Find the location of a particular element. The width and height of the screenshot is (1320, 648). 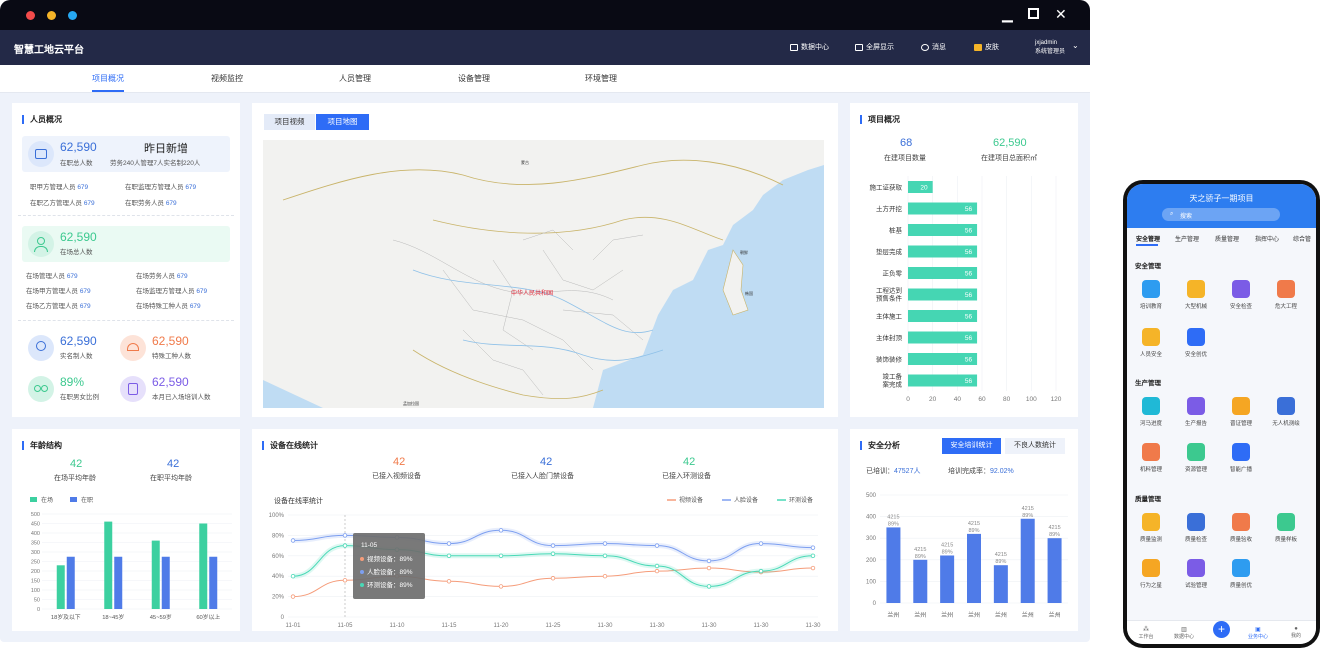

bottom-tab-business: ▣ 业务中心 is located at coordinates (1258, 633).